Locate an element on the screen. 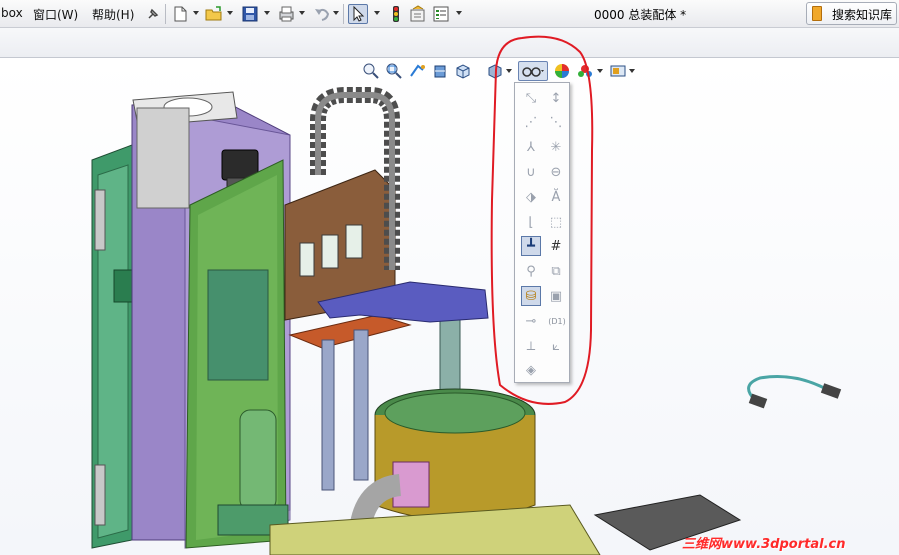  lift-plate is located at coordinates (350, 331).